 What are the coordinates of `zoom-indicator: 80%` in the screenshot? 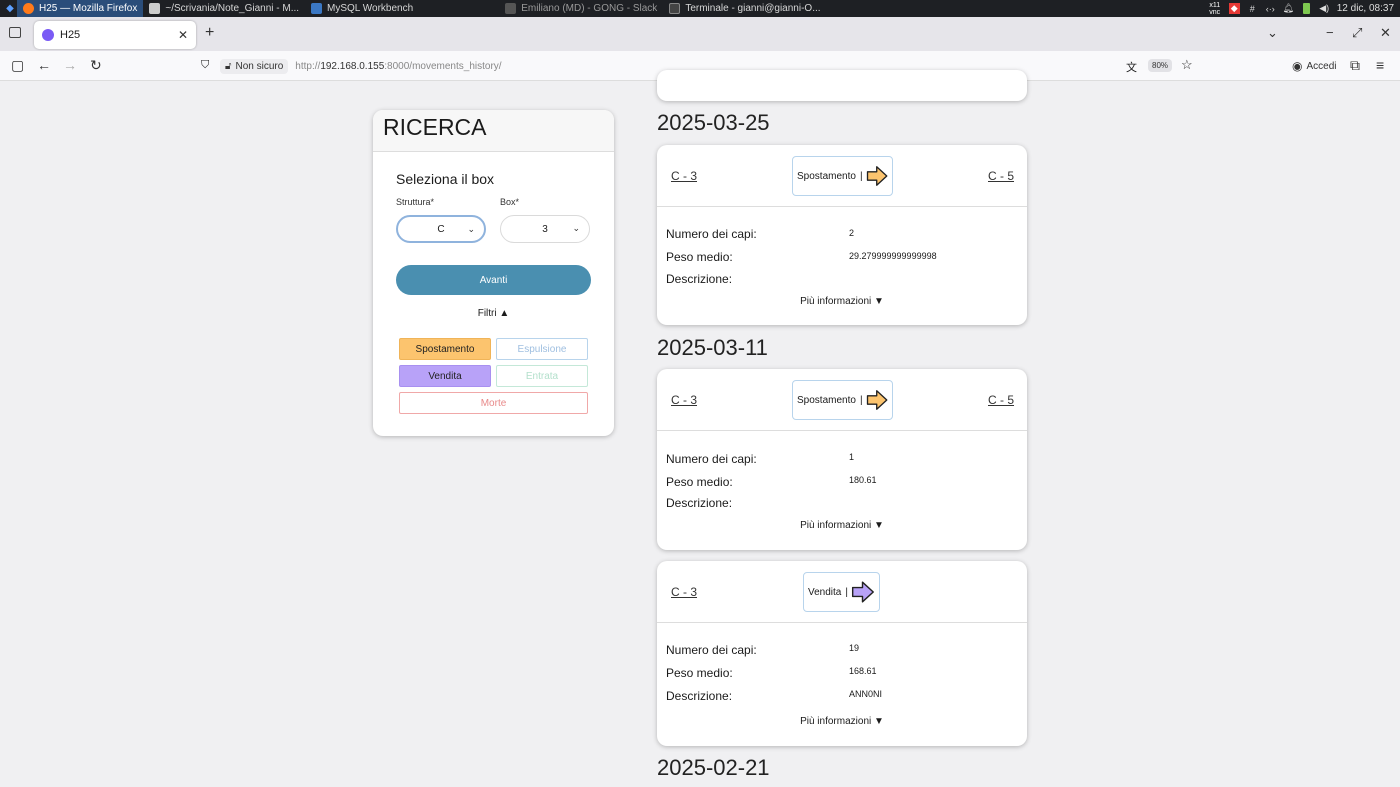 It's located at (1160, 65).